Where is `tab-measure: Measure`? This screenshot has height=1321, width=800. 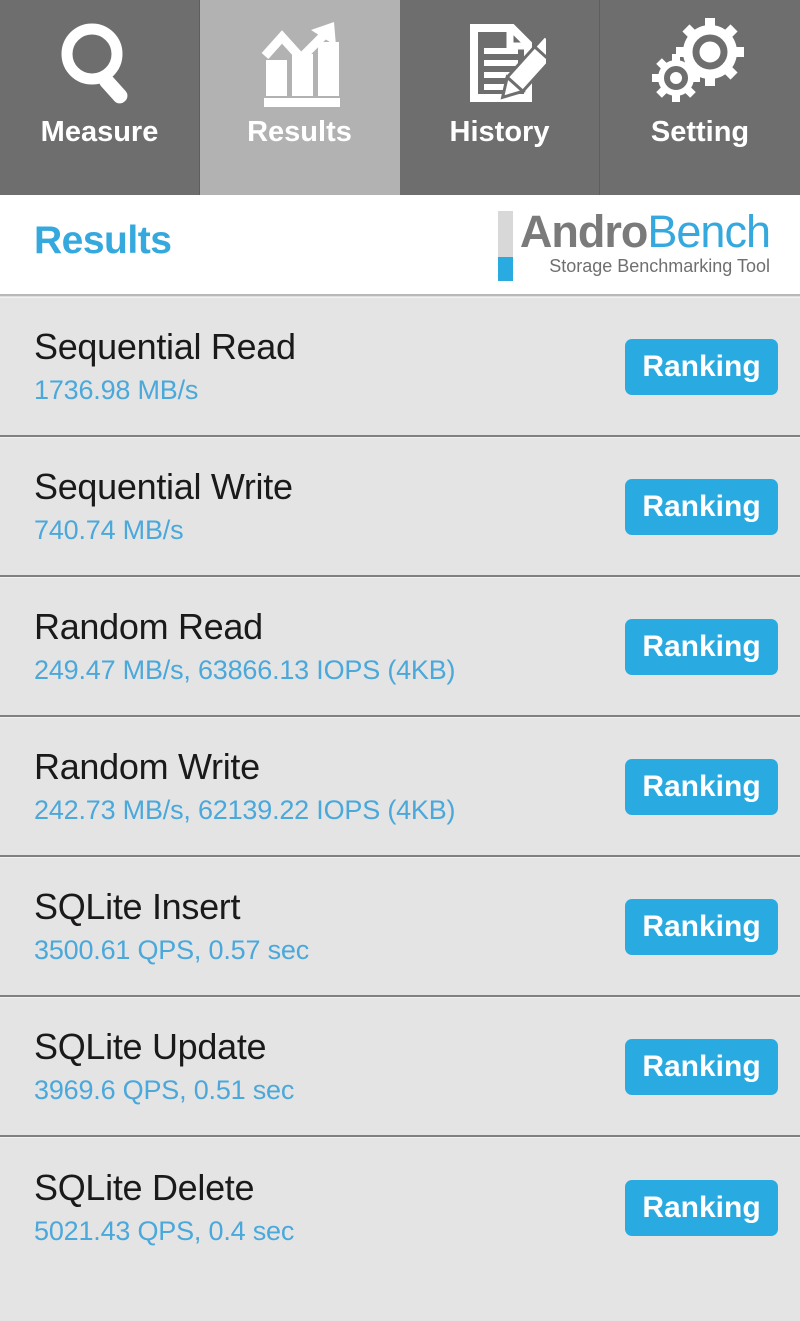 tab-measure: Measure is located at coordinates (100, 97).